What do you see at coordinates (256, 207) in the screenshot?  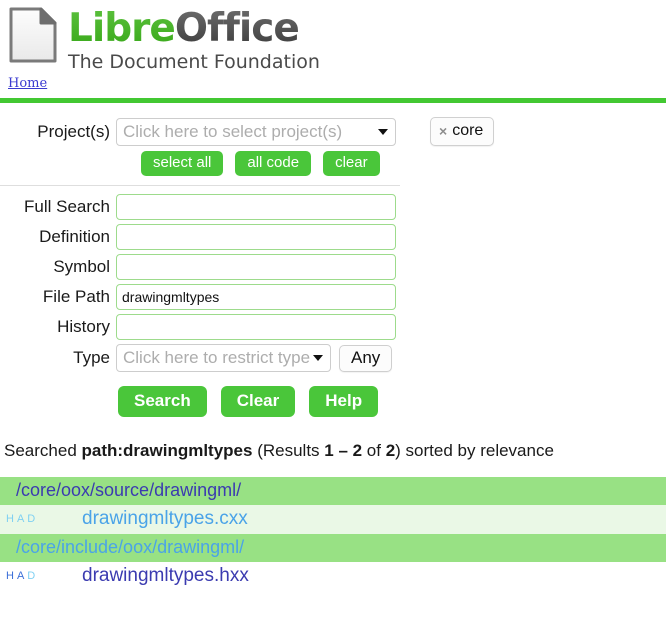 I see `full-search-input` at bounding box center [256, 207].